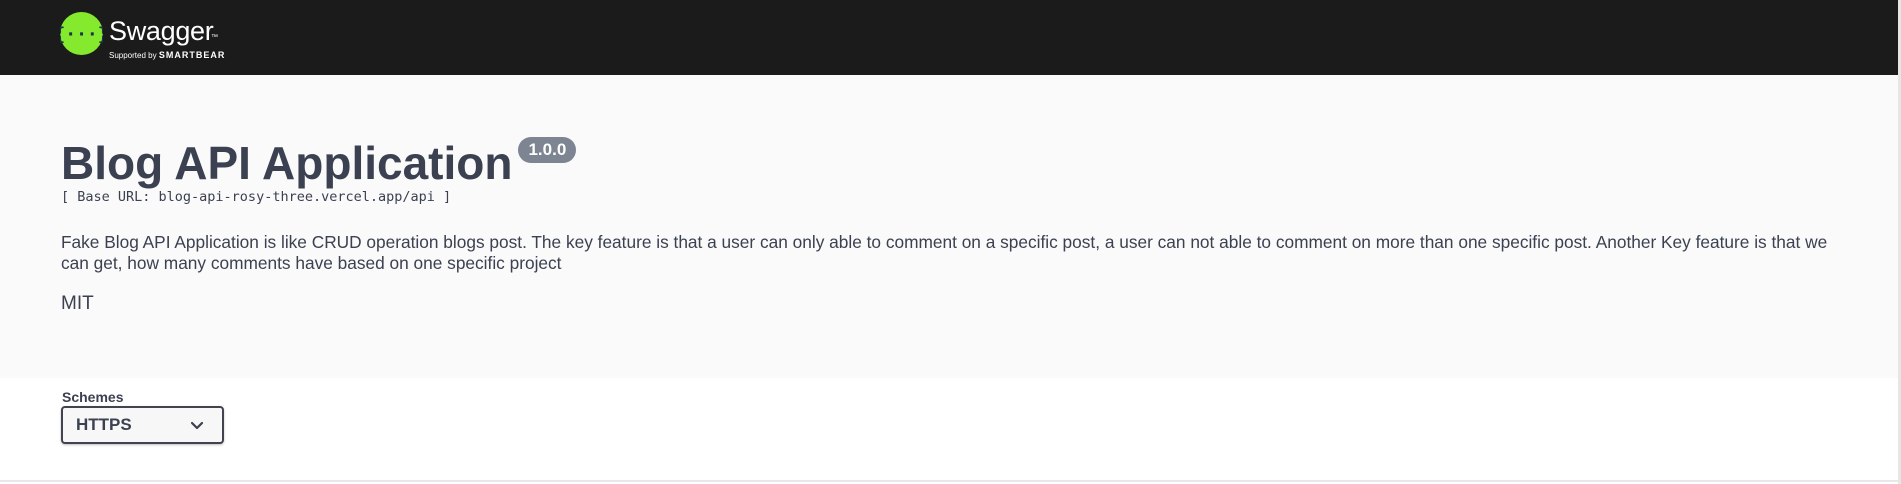 The image size is (1901, 484). Describe the element at coordinates (214, 37) in the screenshot. I see `brand-trademark: ™` at that location.